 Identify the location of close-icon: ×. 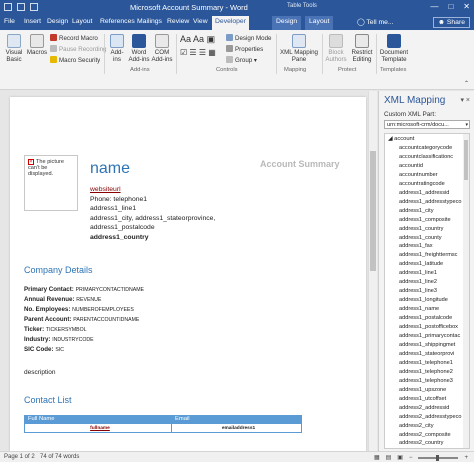
(468, 100).